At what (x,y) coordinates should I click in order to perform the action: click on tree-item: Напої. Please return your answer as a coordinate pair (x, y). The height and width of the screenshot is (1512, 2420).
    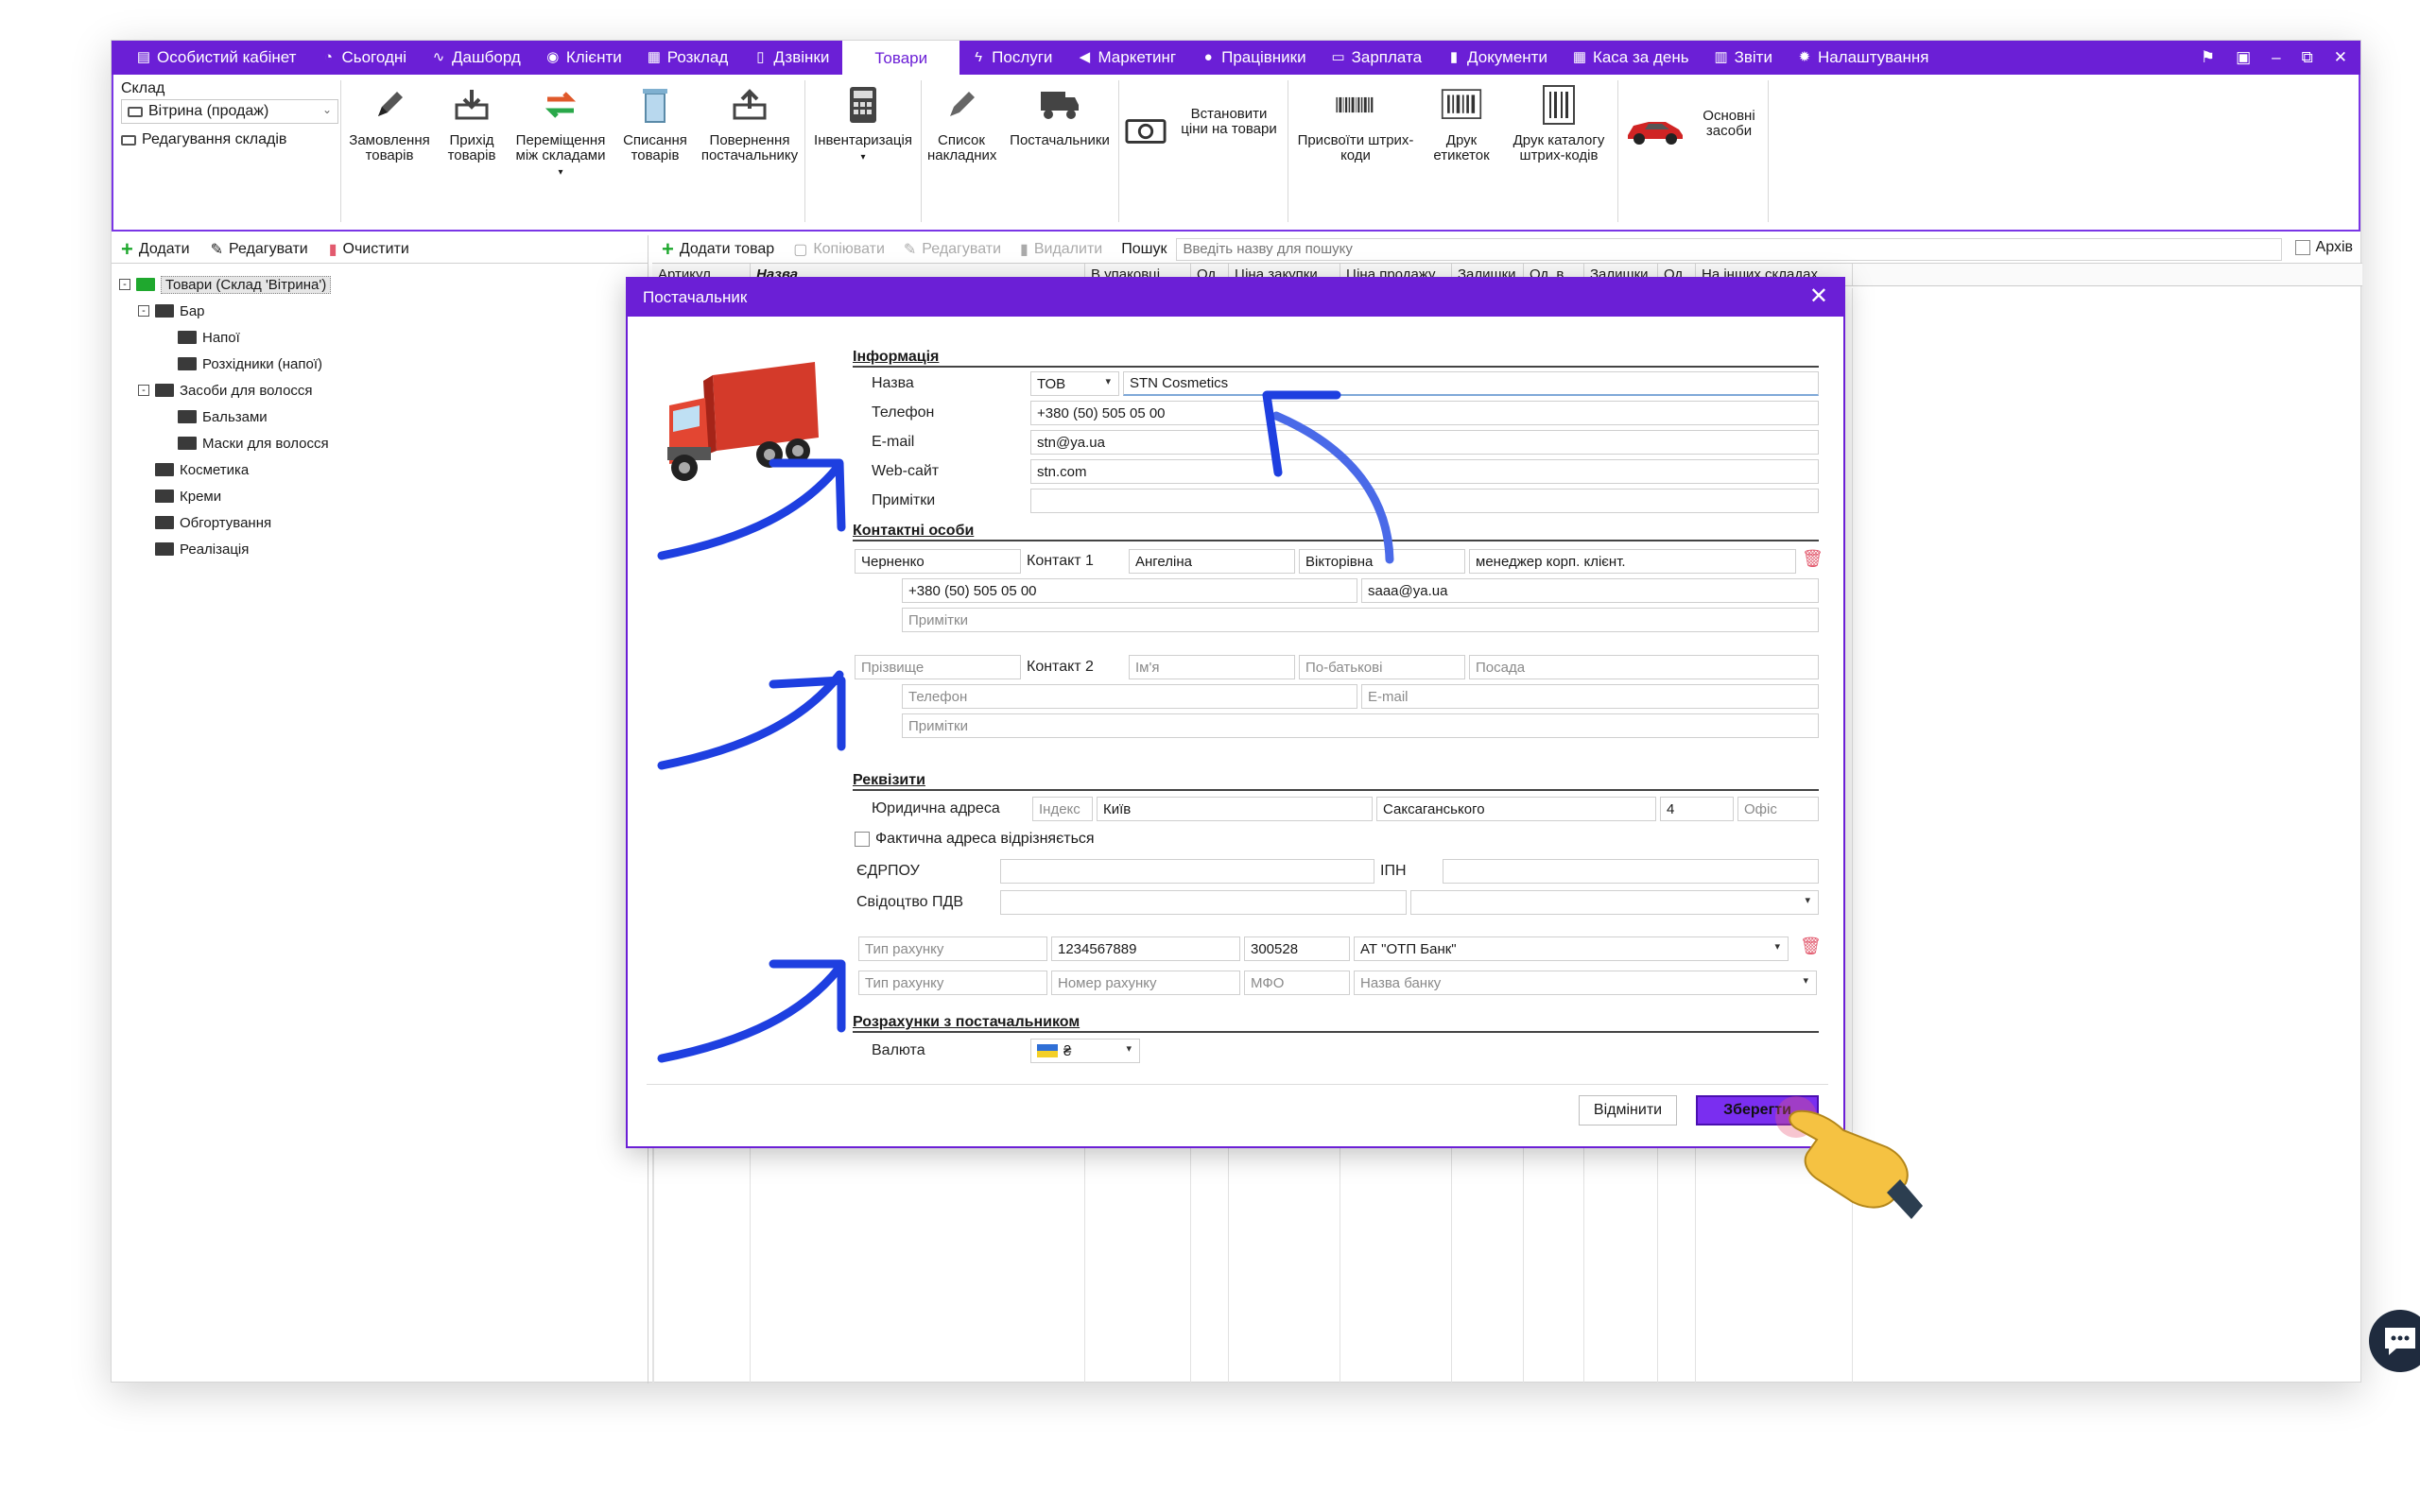
    Looking at the image, I should click on (383, 337).